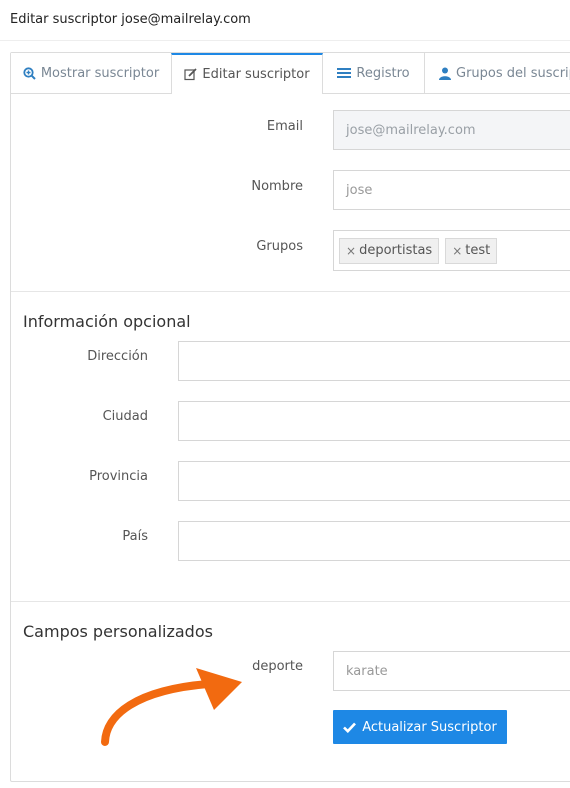 This screenshot has height=788, width=570. Describe the element at coordinates (445, 73) in the screenshot. I see `user-icon` at that location.